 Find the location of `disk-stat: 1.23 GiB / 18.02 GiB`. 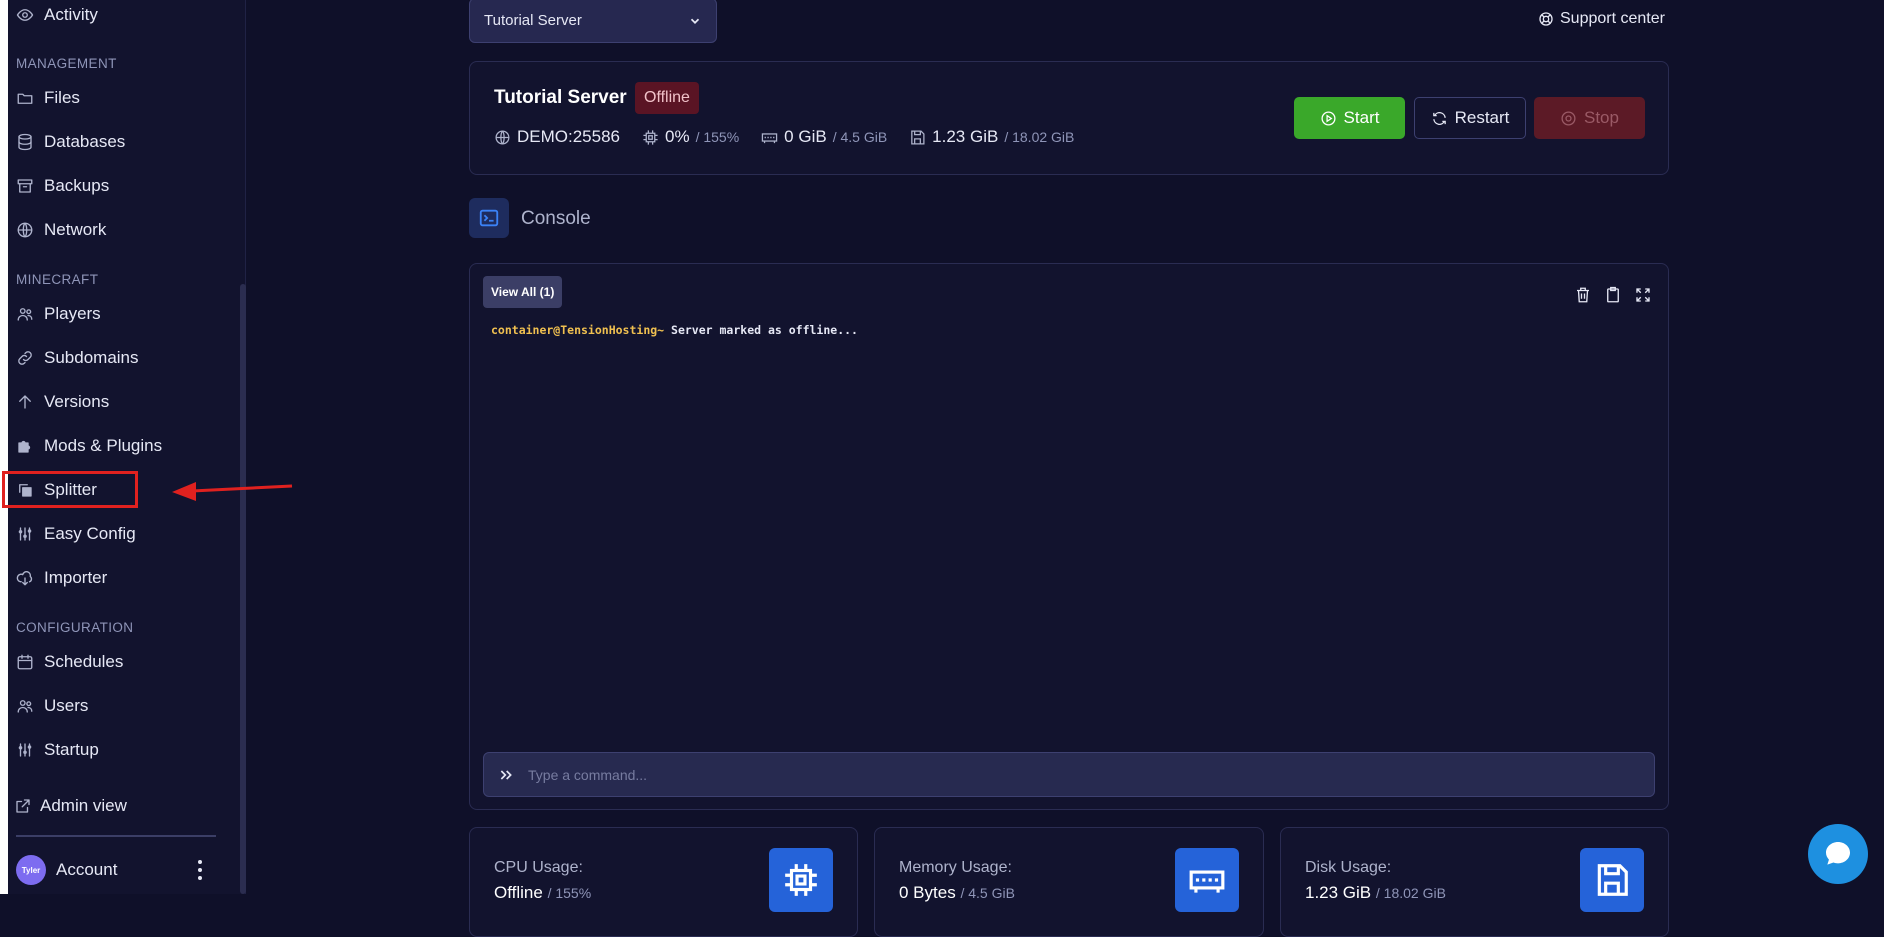

disk-stat: 1.23 GiB / 18.02 GiB is located at coordinates (991, 137).